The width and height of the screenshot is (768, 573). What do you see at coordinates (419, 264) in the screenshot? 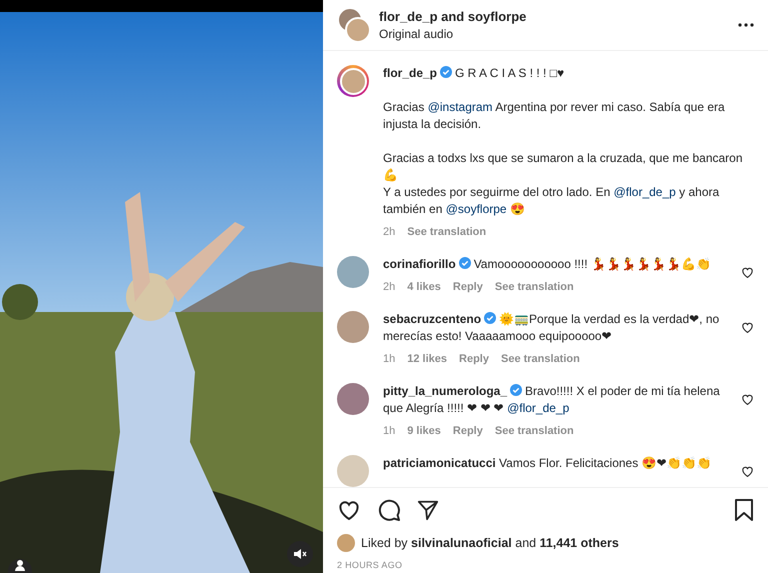
I see `username-link: corinafiorillo` at bounding box center [419, 264].